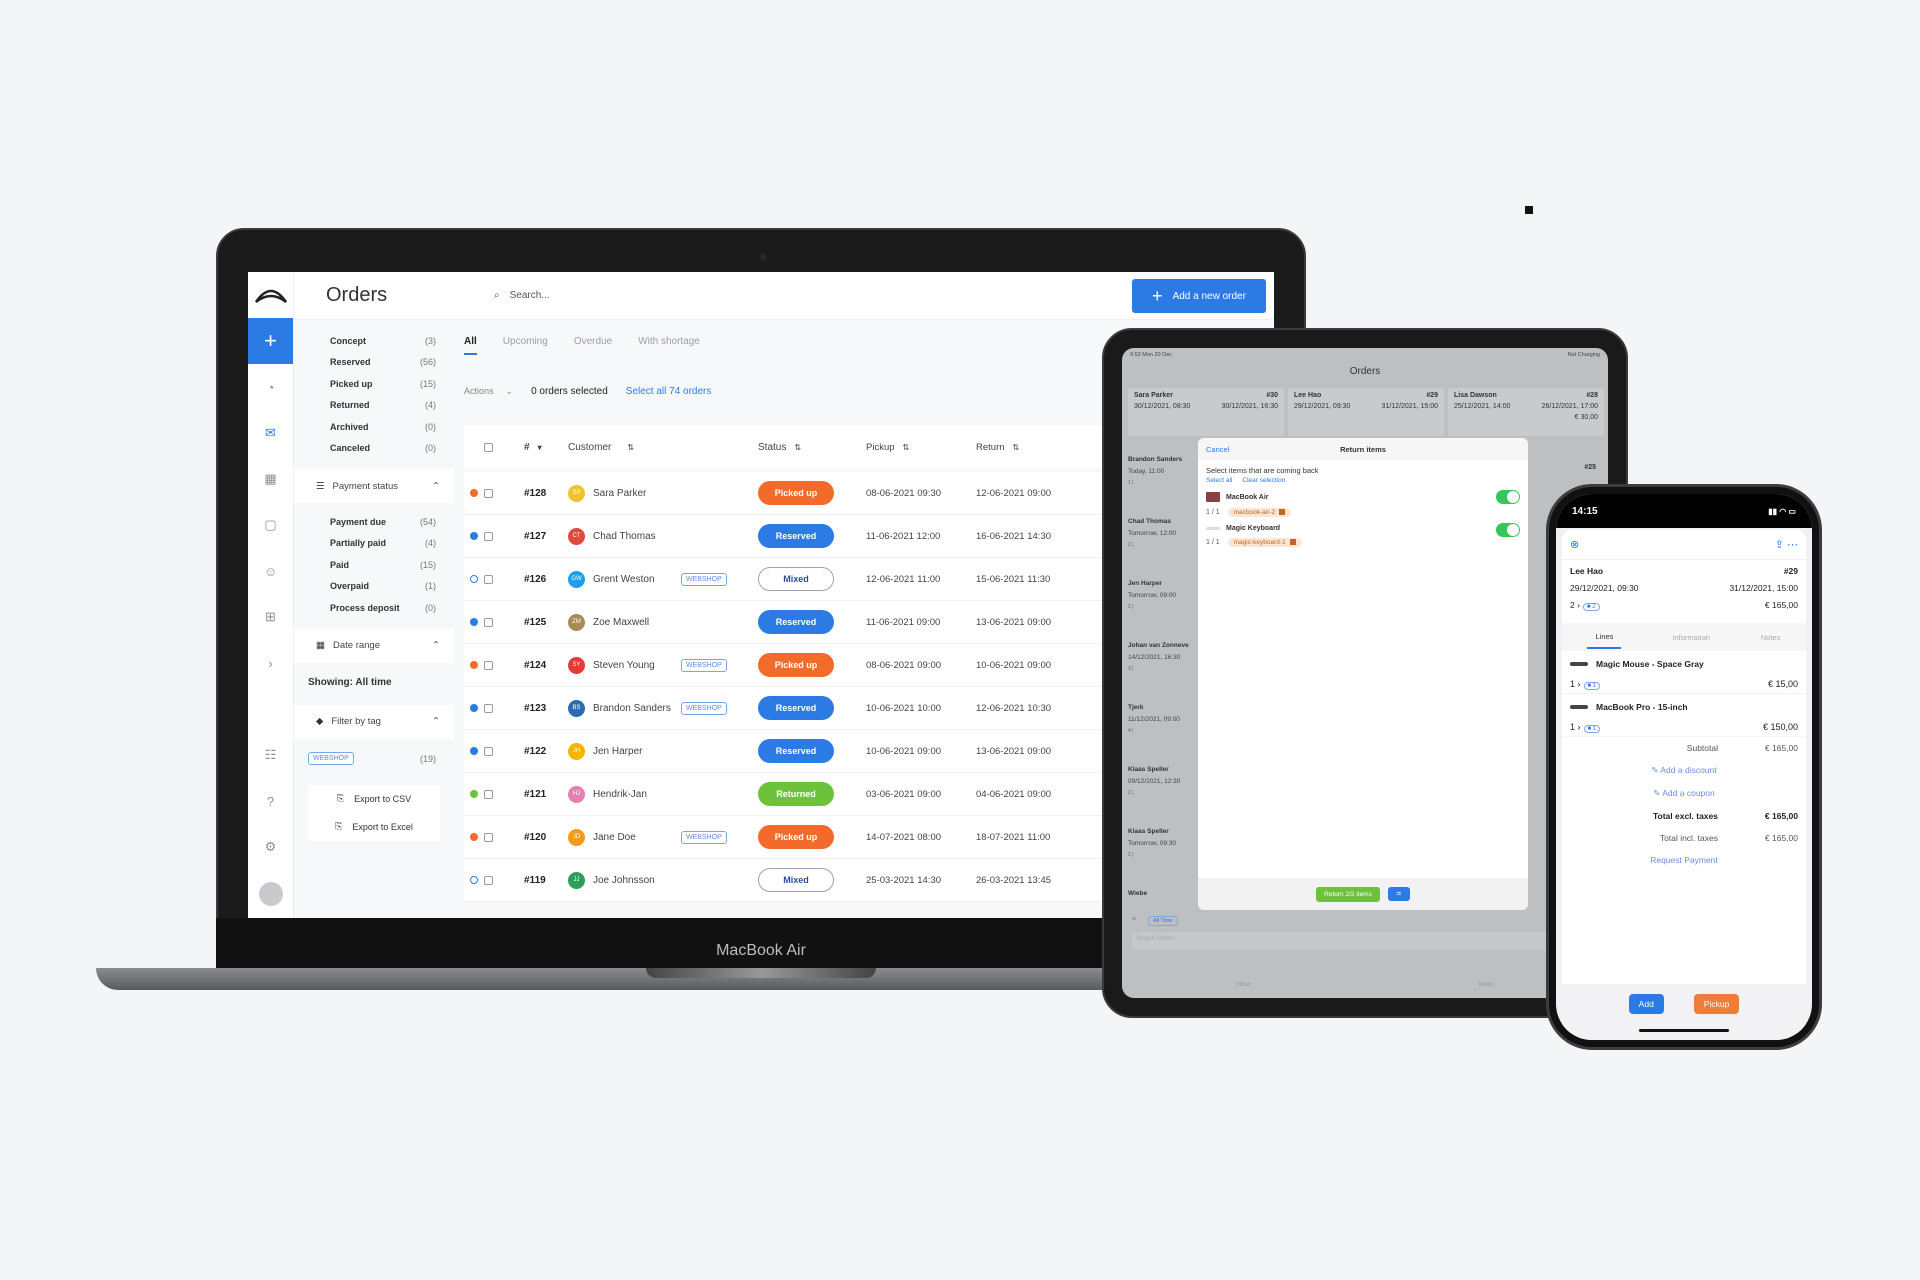 This screenshot has width=1920, height=1280. Describe the element at coordinates (633, 751) in the screenshot. I see `customer-name: Jen Harper` at that location.